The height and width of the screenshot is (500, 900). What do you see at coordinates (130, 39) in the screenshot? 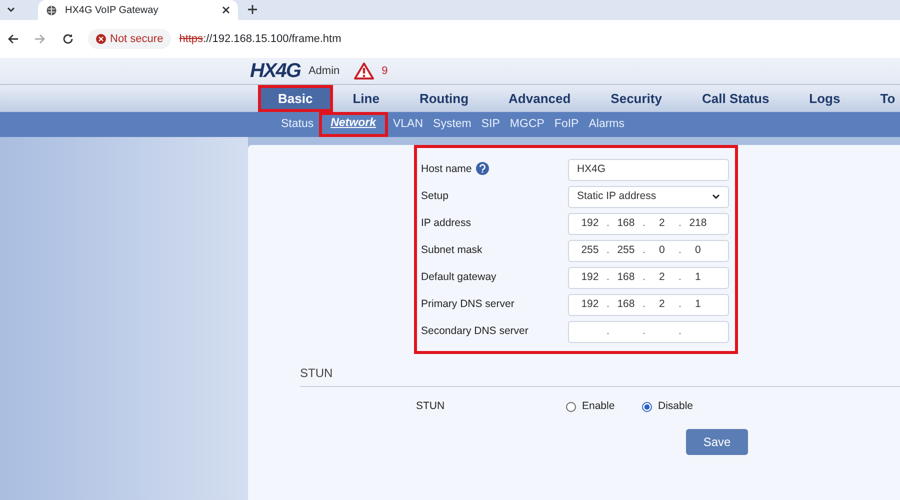
I see `security-indicator: Not secure` at bounding box center [130, 39].